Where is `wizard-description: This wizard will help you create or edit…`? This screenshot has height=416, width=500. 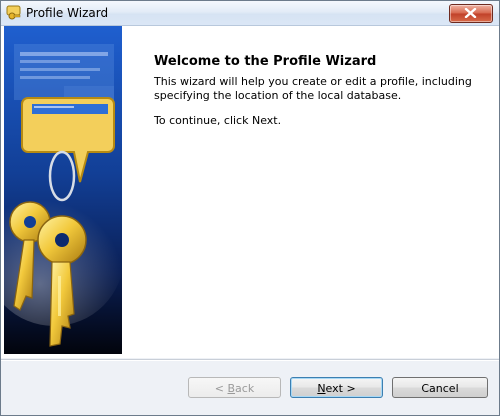 wizard-description: This wizard will help you create or edit… is located at coordinates (313, 88).